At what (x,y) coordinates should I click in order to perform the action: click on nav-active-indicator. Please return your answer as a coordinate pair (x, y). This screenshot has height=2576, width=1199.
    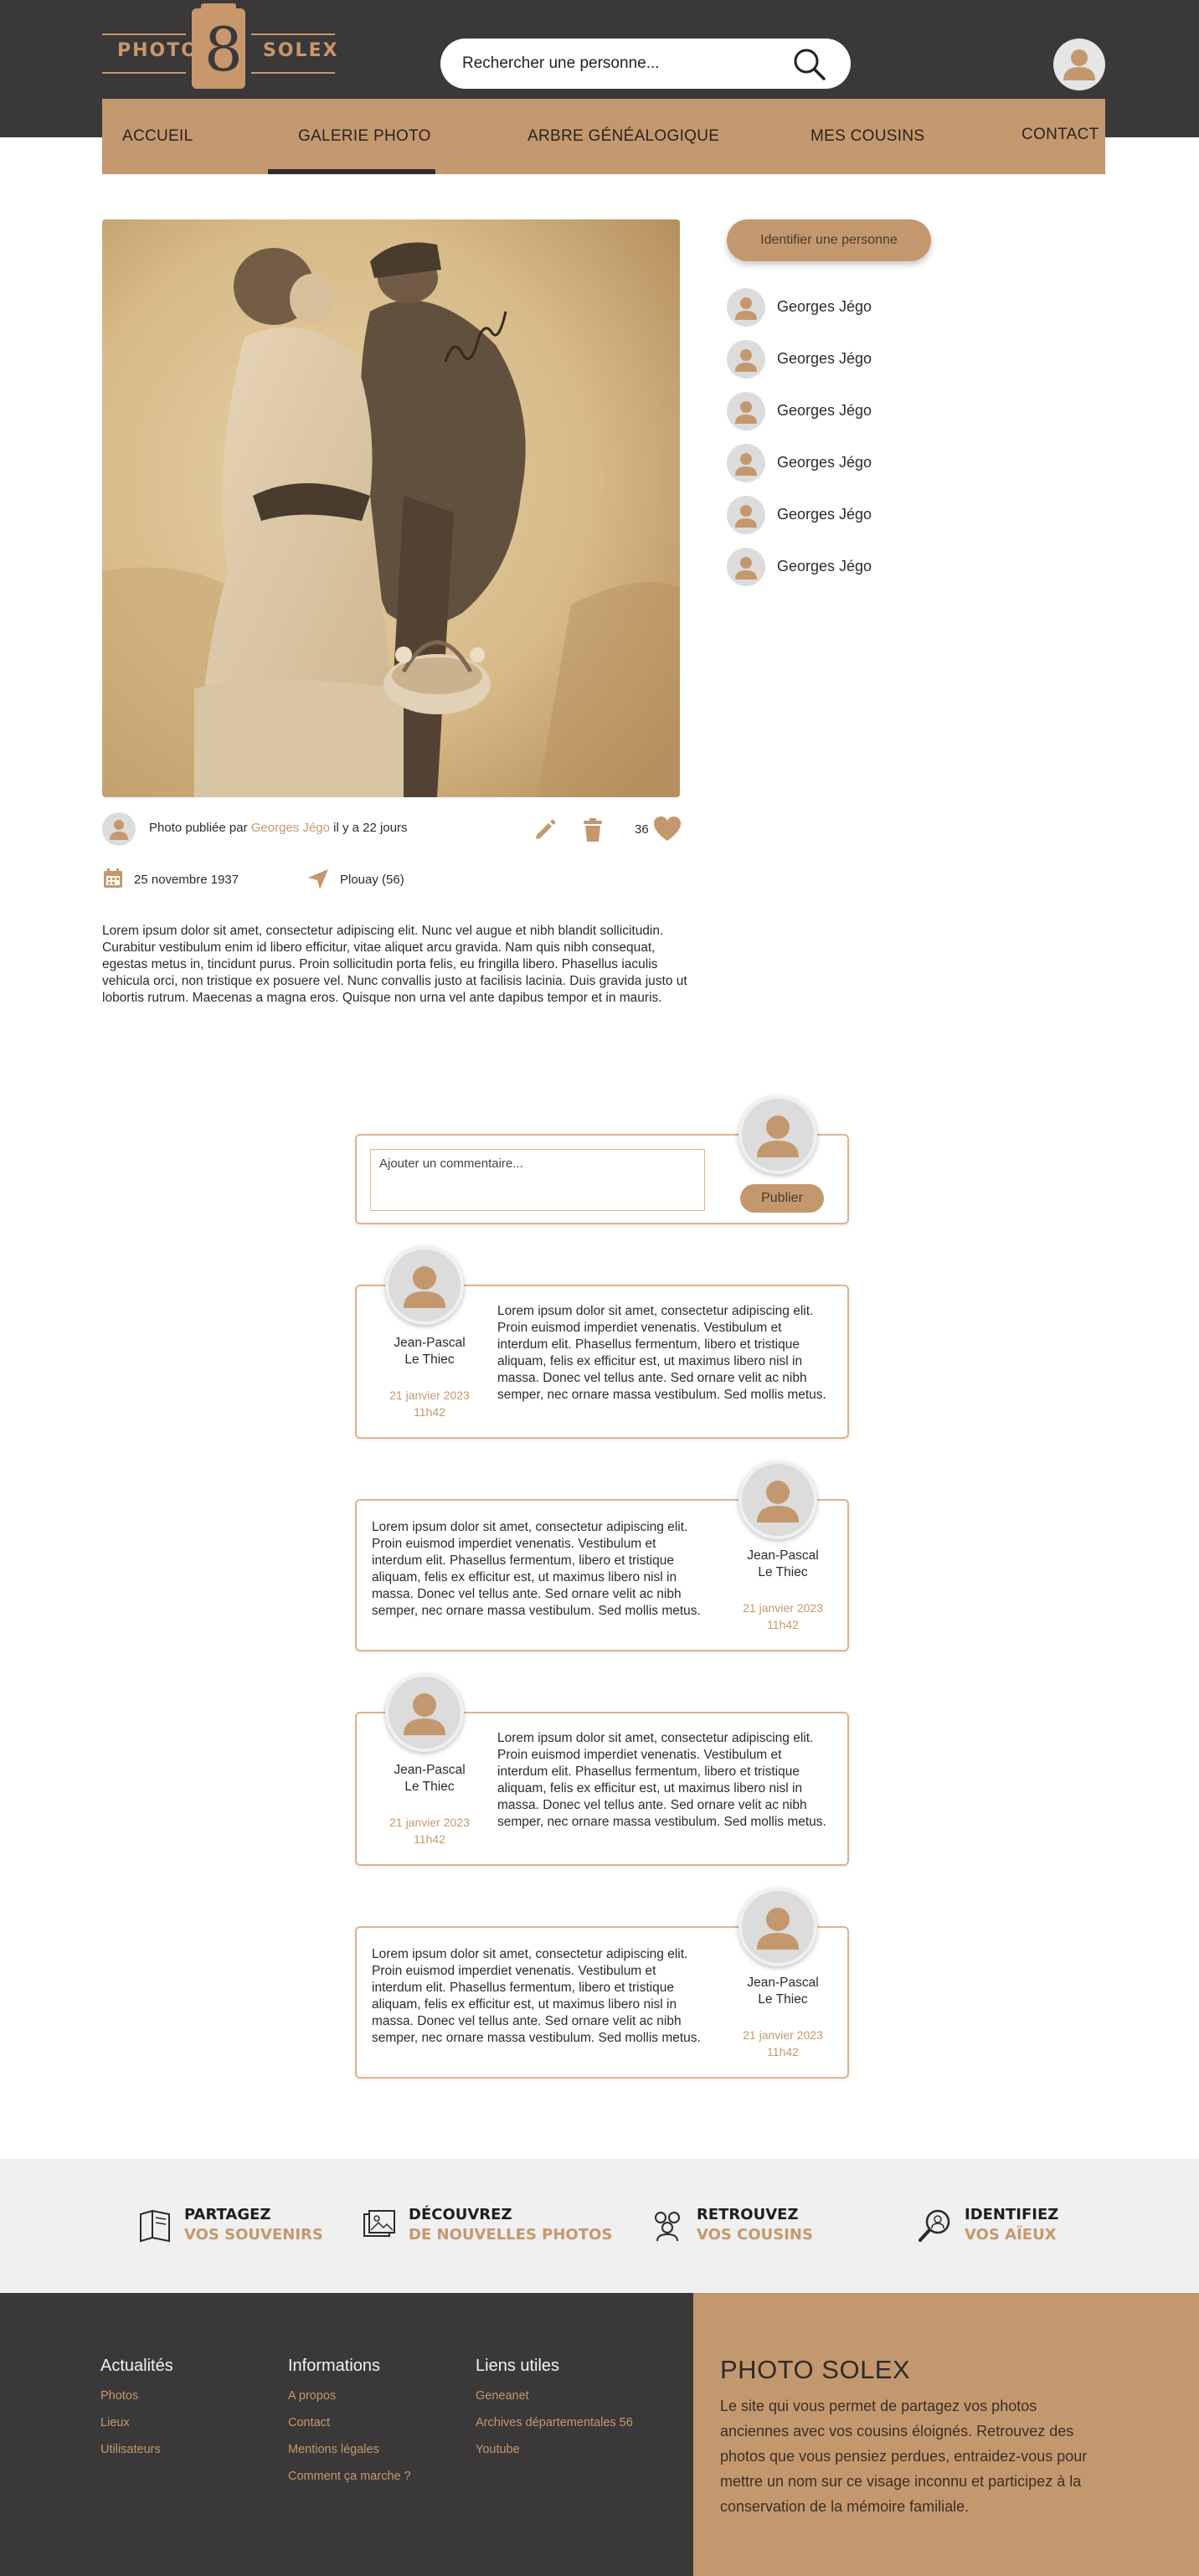
    Looking at the image, I should click on (351, 171).